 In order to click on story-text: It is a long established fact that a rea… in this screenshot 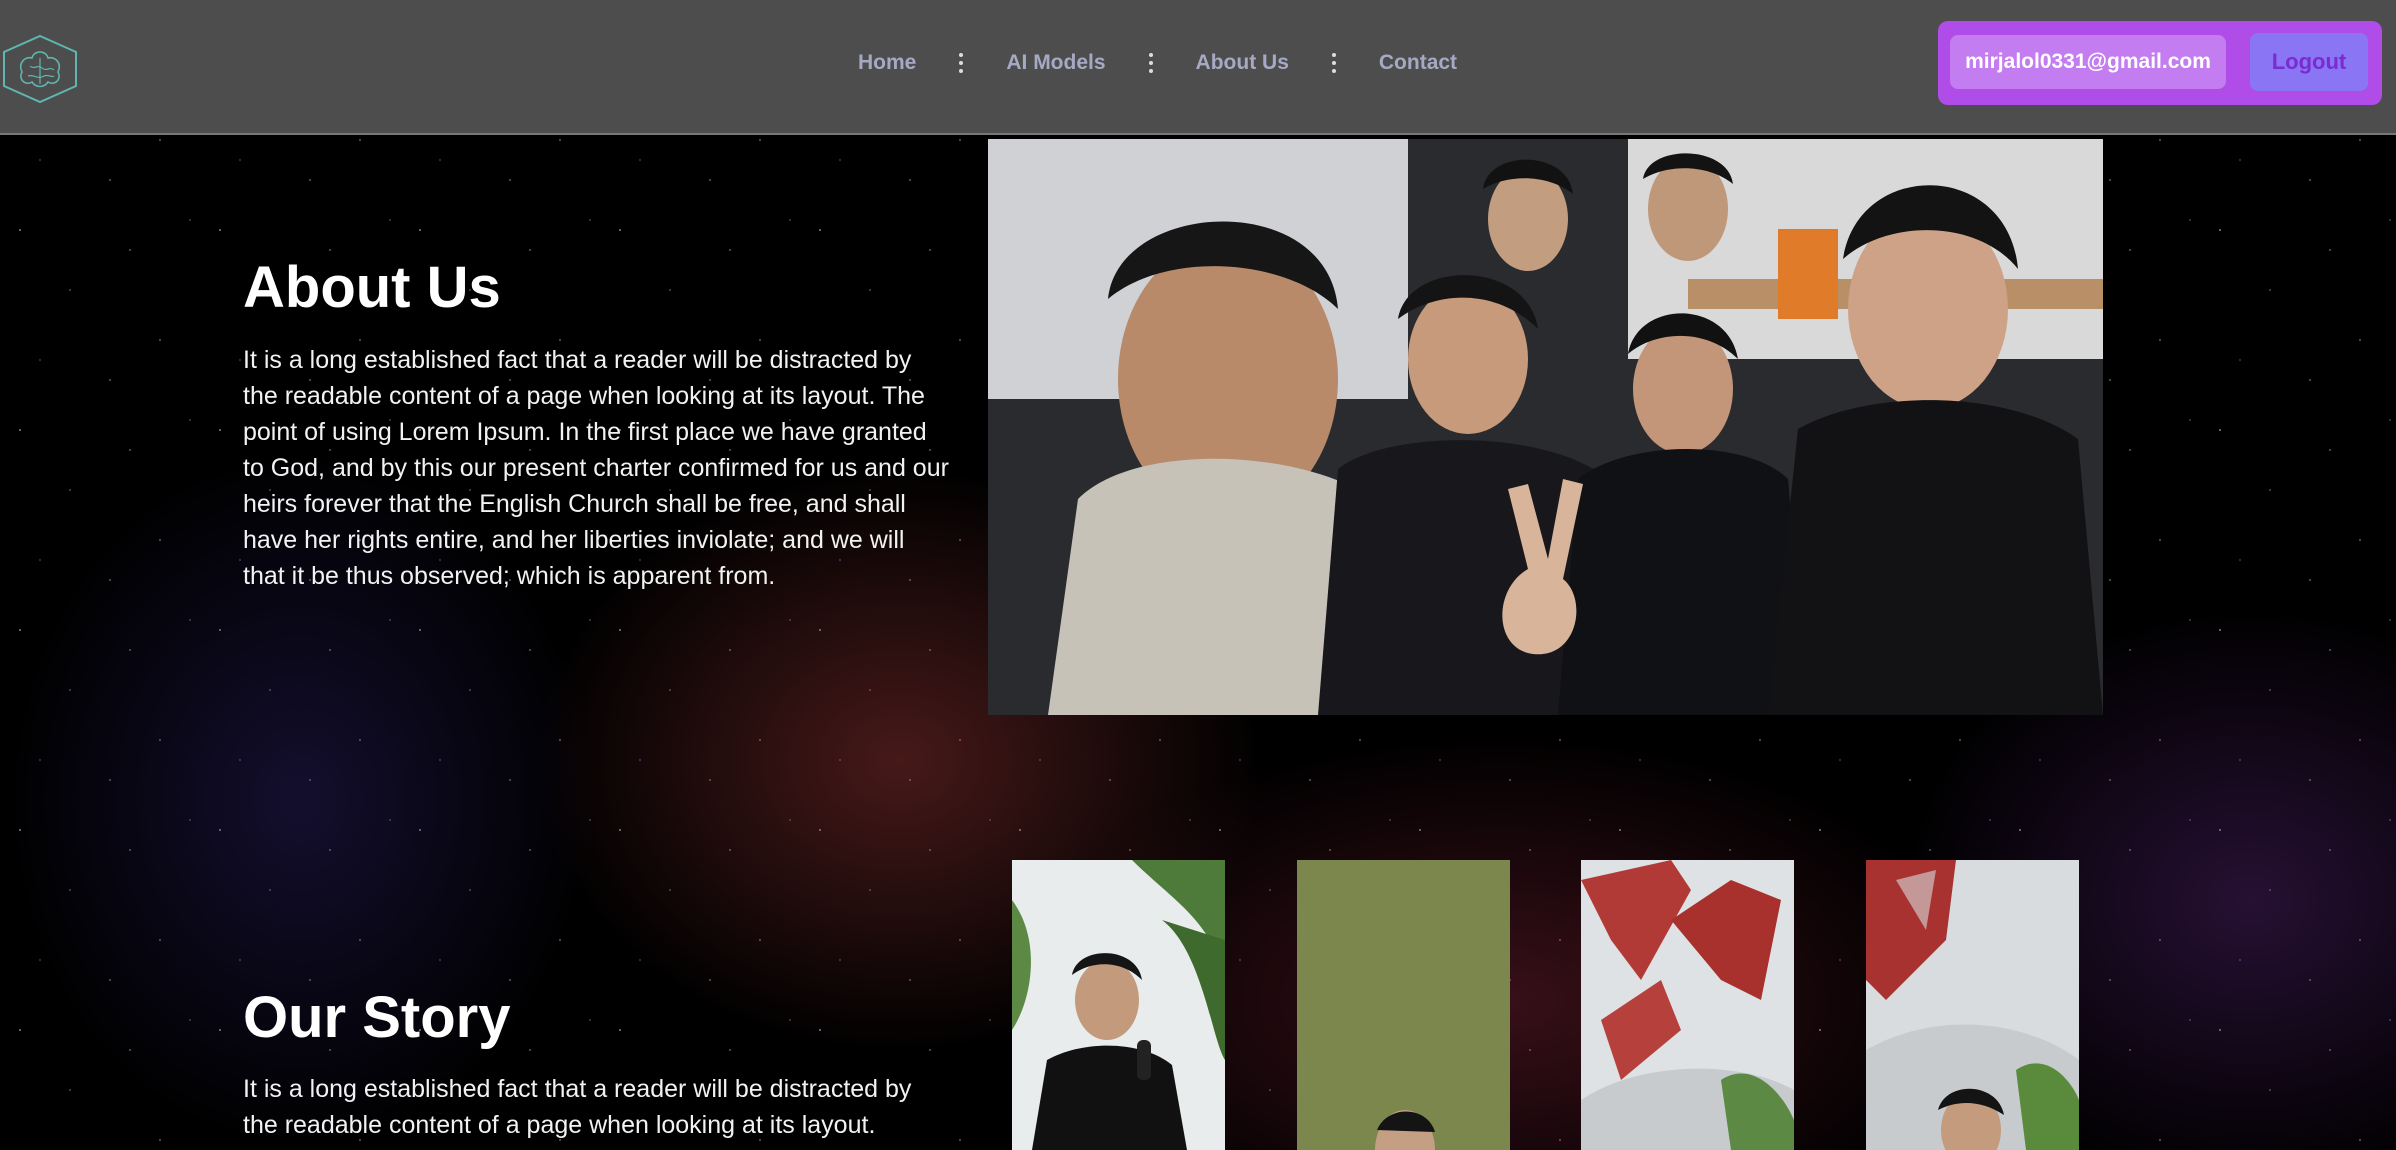, I will do `click(577, 1107)`.